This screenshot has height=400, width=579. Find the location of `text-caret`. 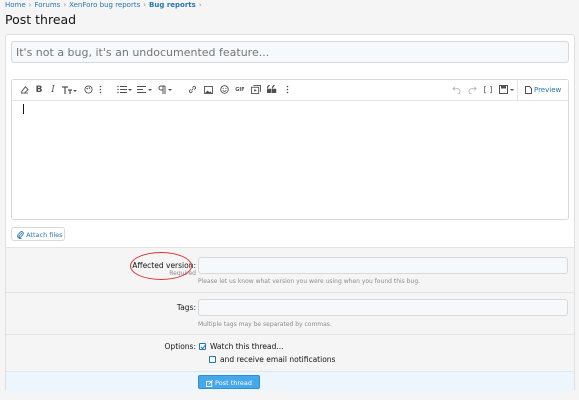

text-caret is located at coordinates (23, 109).